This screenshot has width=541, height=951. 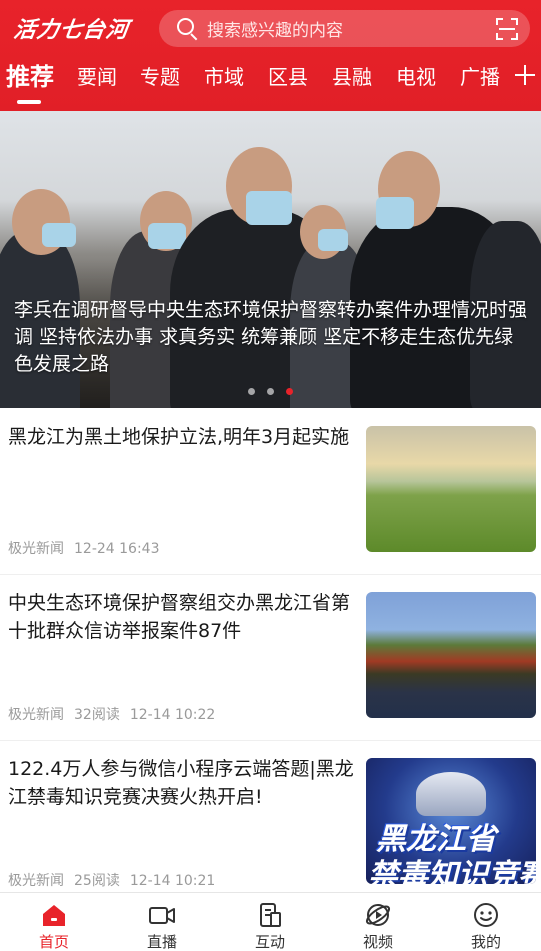 I want to click on live-camera-icon, so click(x=162, y=915).